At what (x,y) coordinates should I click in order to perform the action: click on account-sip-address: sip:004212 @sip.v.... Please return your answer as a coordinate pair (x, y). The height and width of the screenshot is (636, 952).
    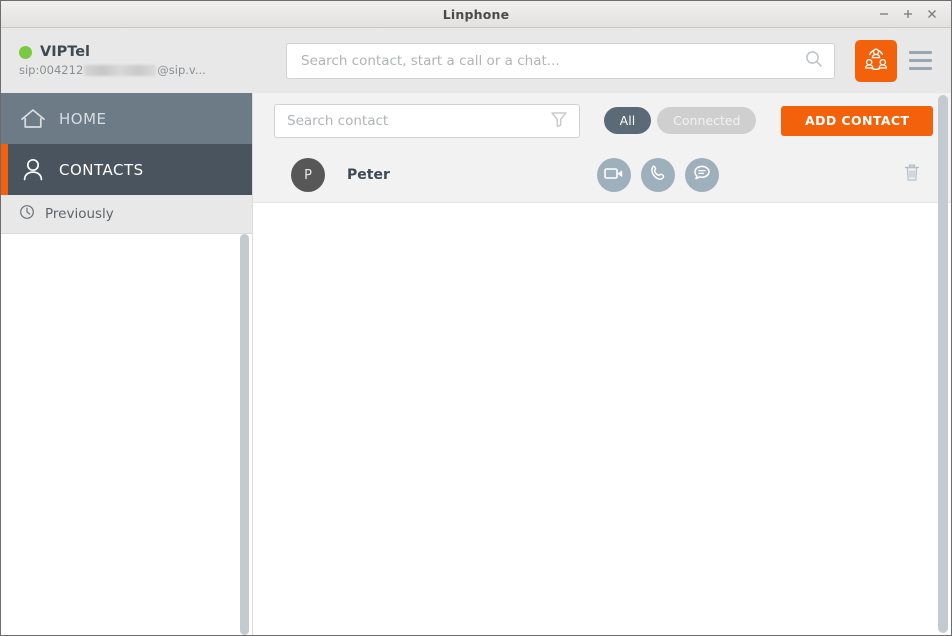
    Looking at the image, I should click on (136, 70).